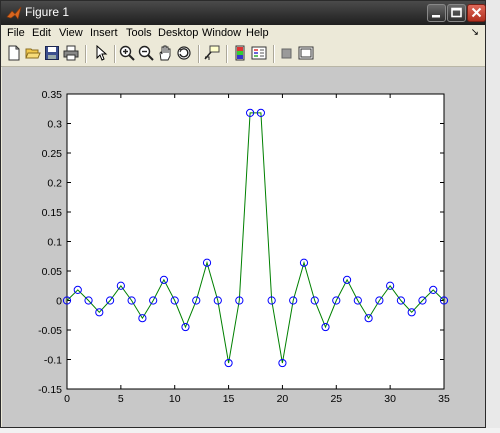  I want to click on y-tick-label: 0.2, so click(54, 184).